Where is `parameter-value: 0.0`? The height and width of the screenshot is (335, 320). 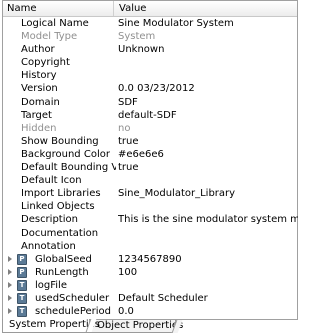
parameter-value: 0.0 is located at coordinates (208, 311).